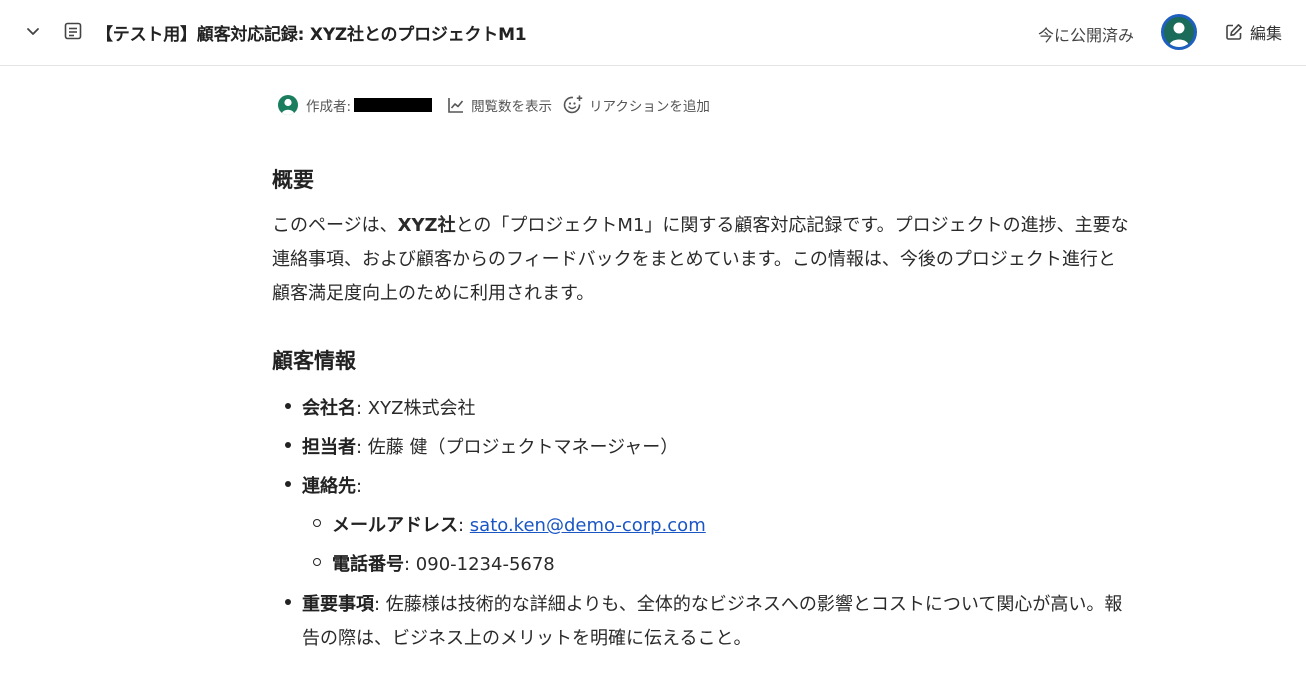  I want to click on chevron-down-icon, so click(33, 31).